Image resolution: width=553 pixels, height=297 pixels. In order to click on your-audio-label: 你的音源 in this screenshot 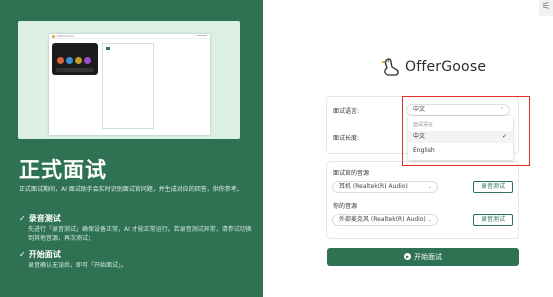, I will do `click(345, 206)`.